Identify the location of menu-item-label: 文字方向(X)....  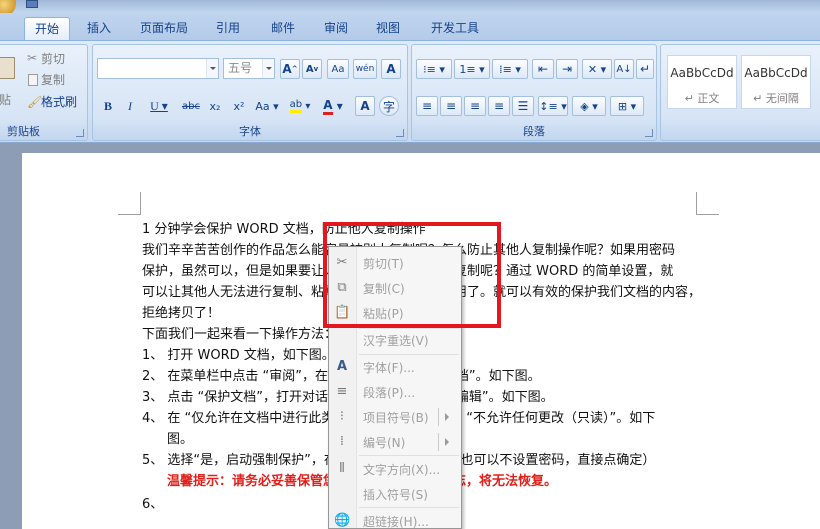
(402, 470).